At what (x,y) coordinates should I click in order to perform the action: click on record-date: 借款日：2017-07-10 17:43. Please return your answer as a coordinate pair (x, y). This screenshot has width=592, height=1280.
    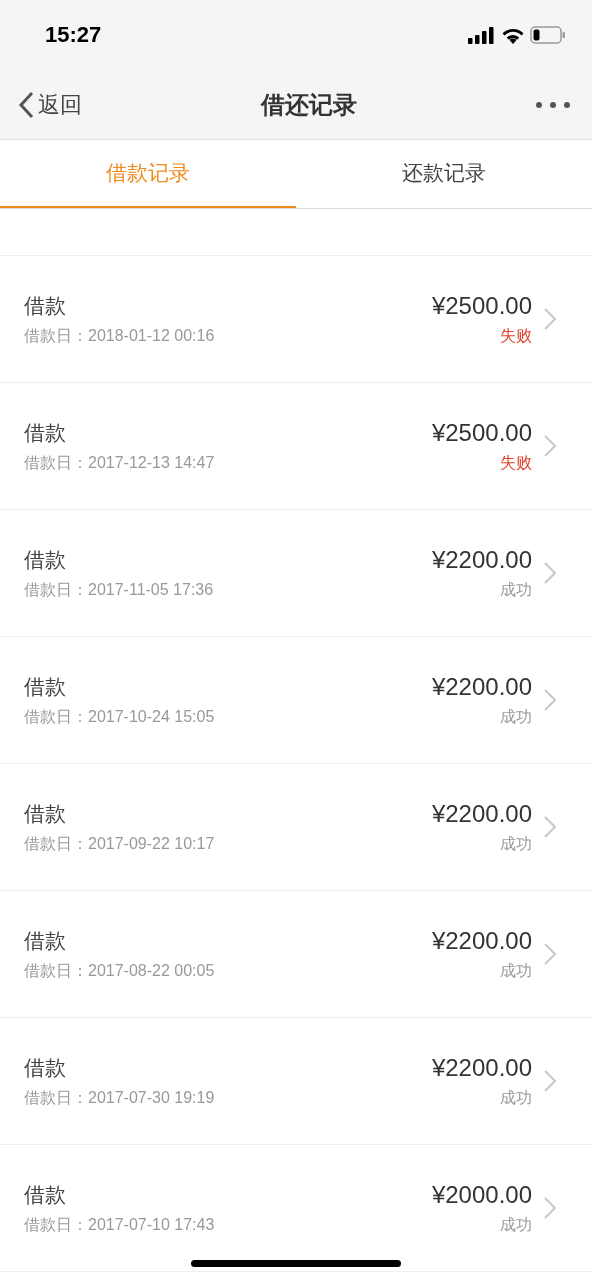
    Looking at the image, I should click on (120, 1224).